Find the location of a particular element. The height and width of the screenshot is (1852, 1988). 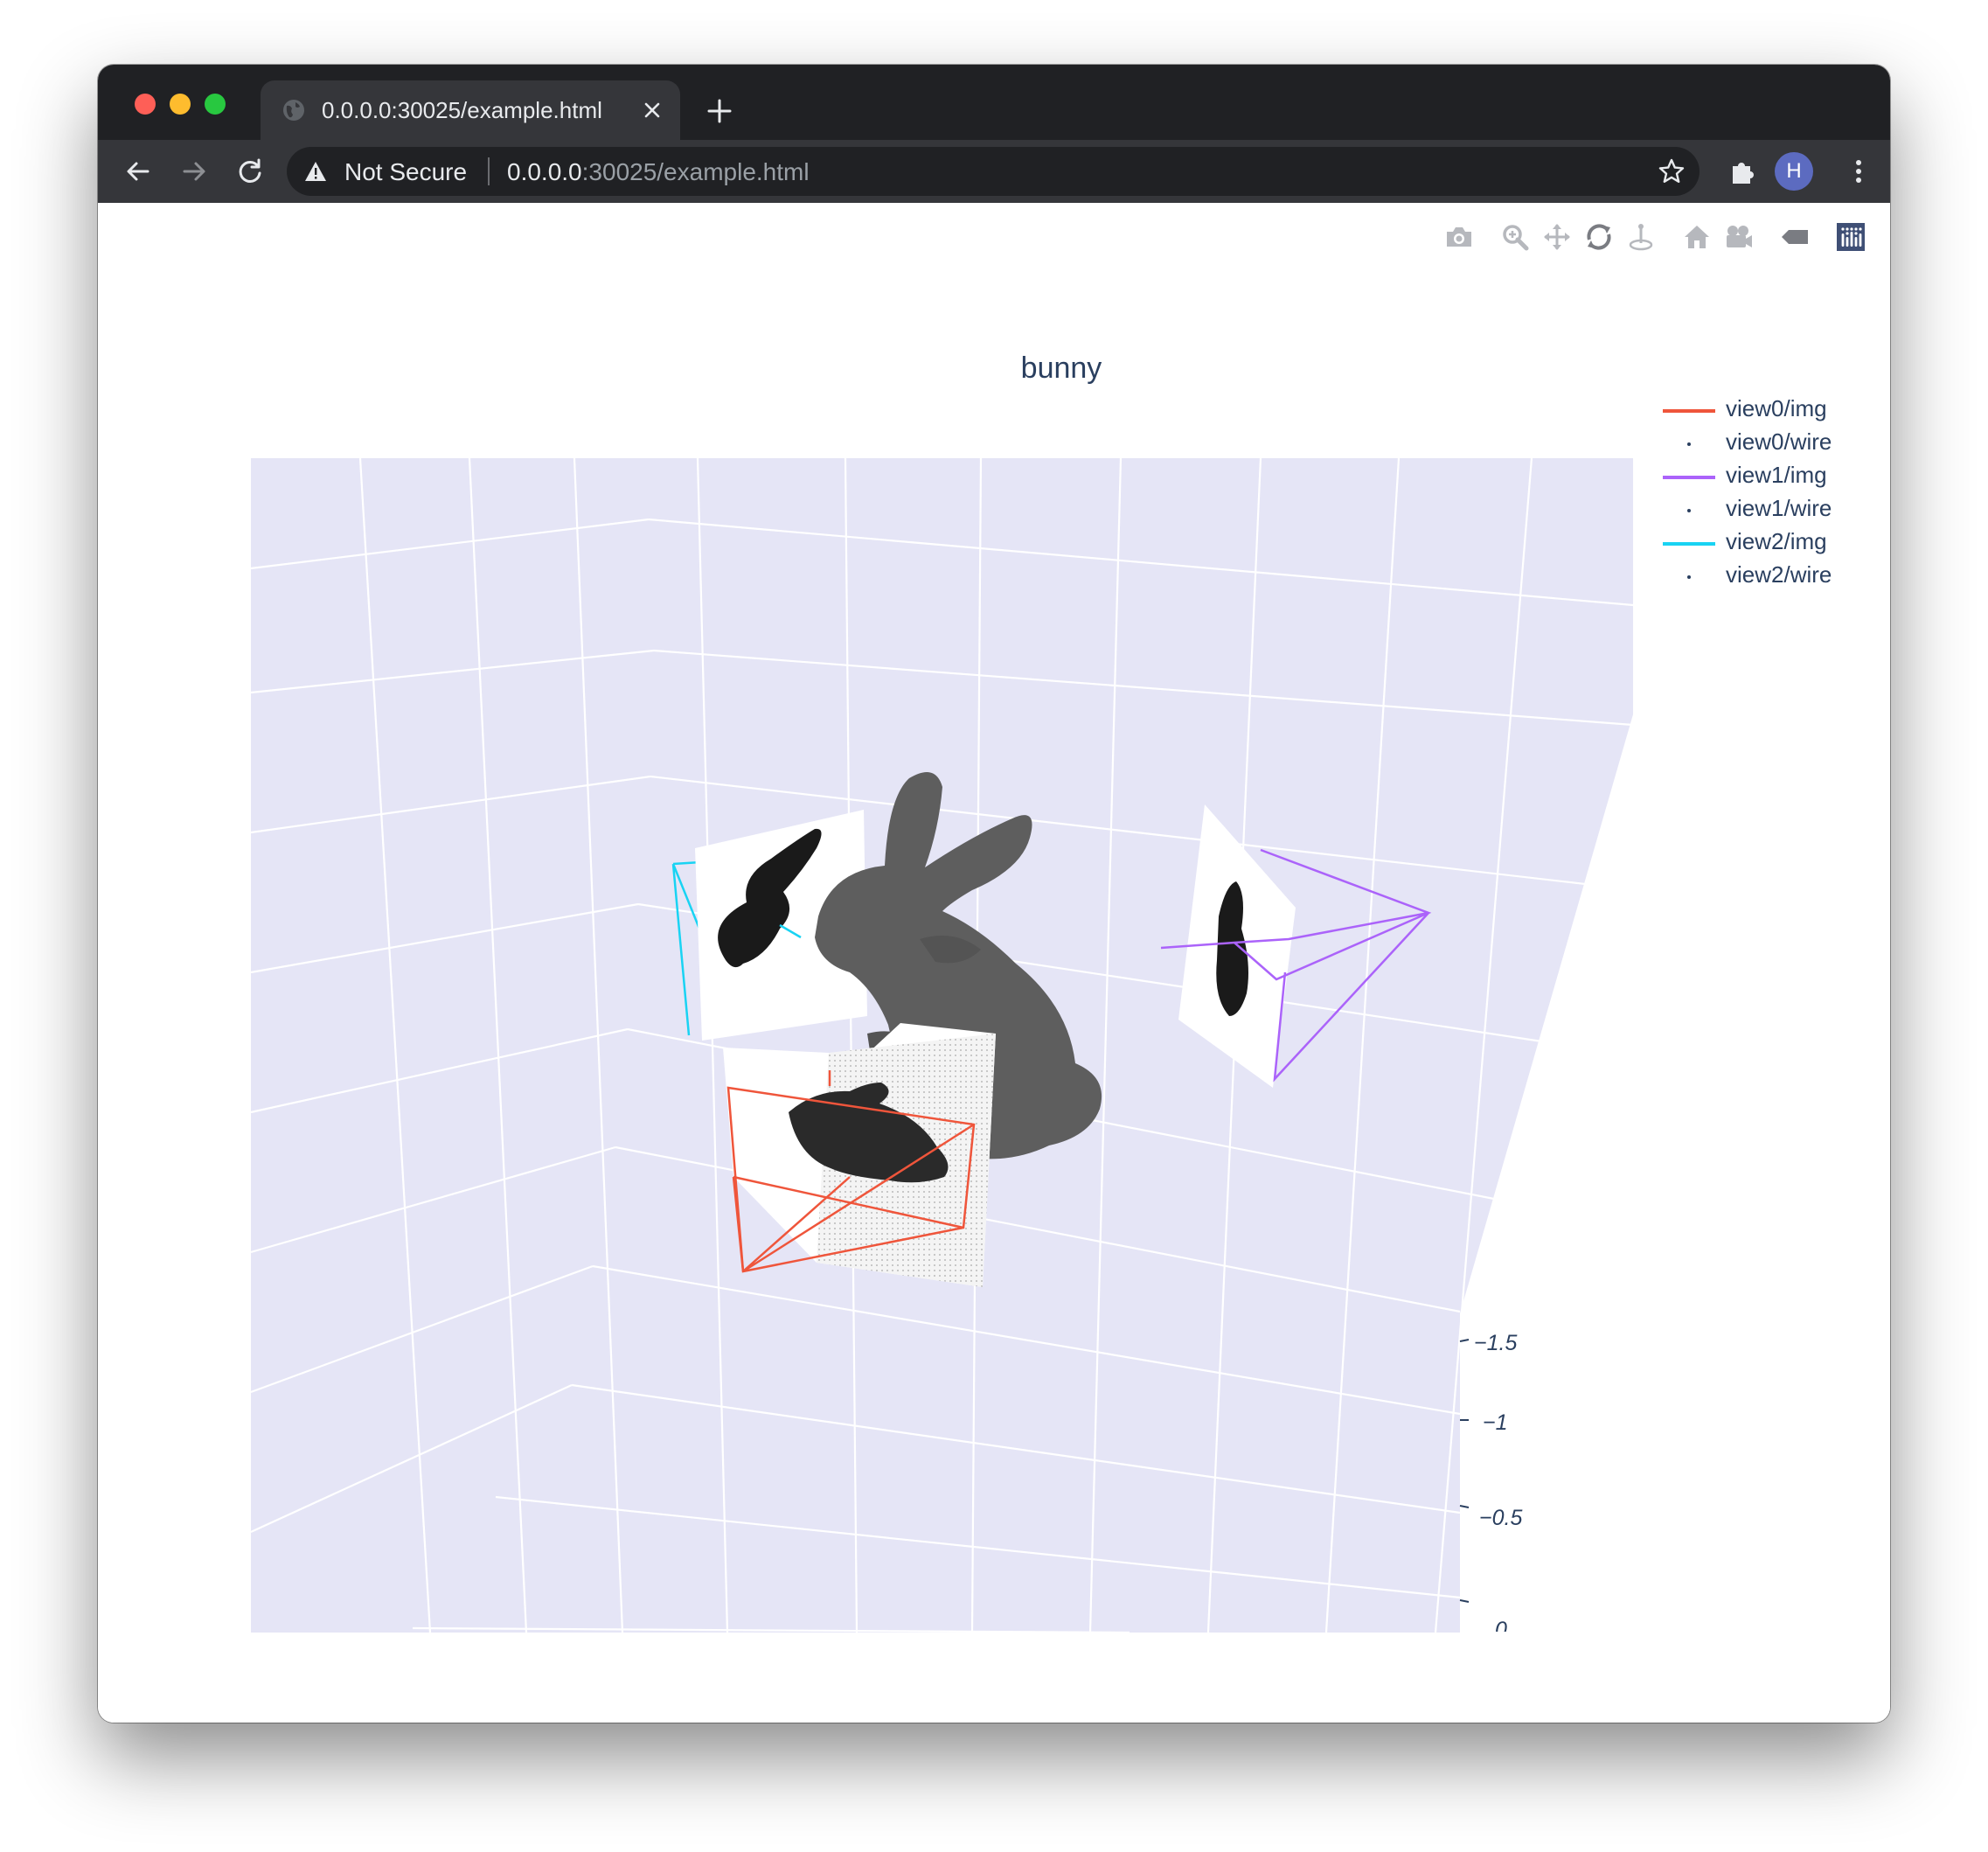

legend-label: view1/wire is located at coordinates (1779, 508).